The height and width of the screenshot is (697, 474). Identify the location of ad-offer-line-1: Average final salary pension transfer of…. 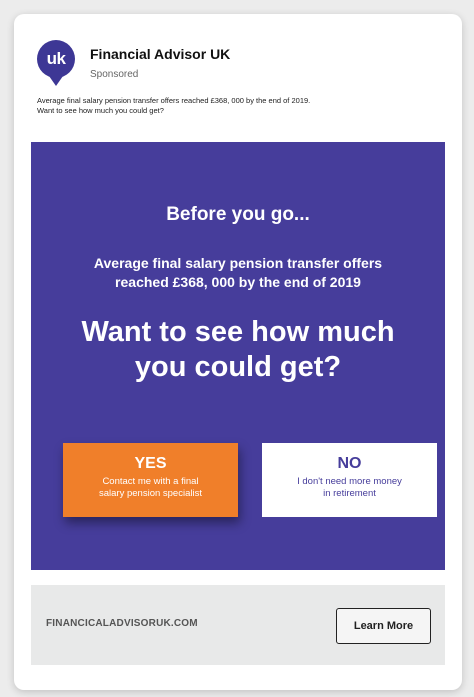
(238, 263).